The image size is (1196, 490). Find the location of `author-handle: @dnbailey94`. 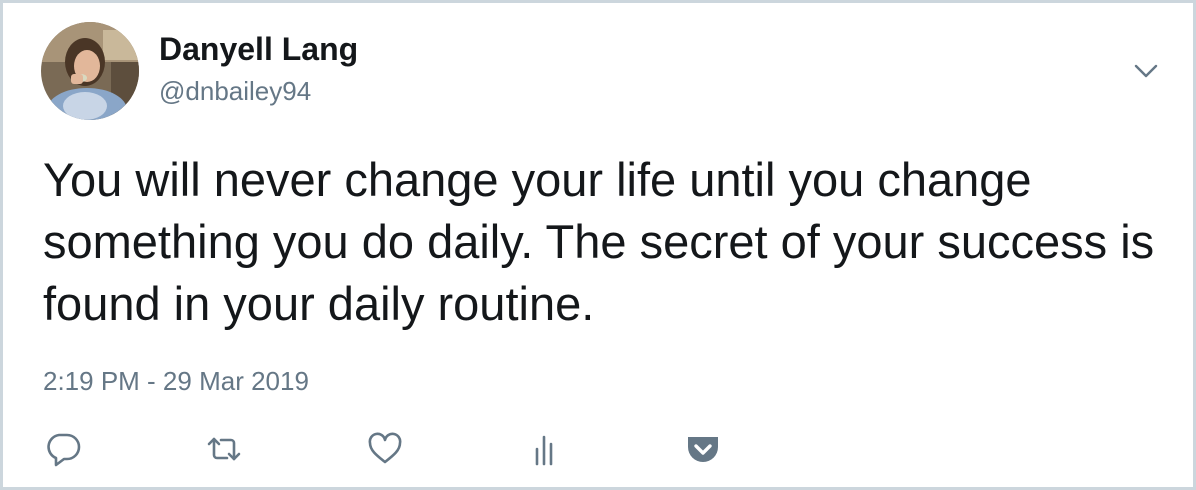

author-handle: @dnbailey94 is located at coordinates (235, 91).